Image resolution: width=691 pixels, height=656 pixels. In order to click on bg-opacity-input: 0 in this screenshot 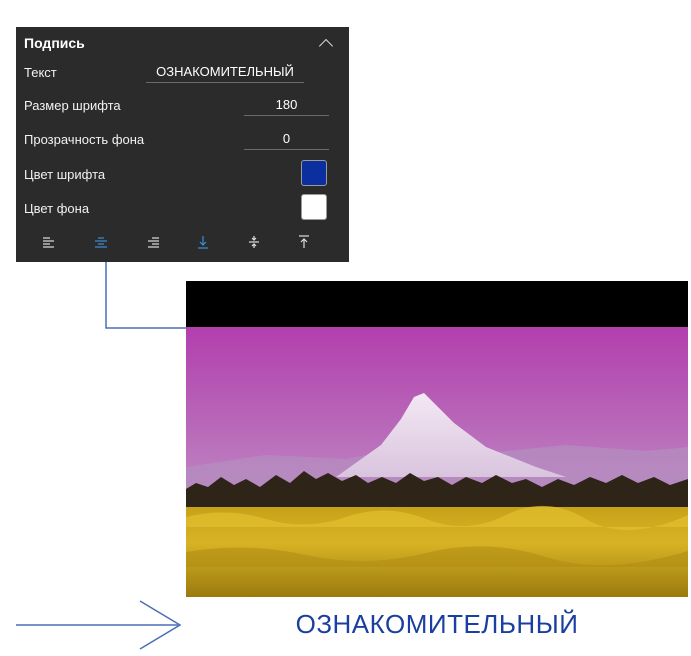, I will do `click(286, 139)`.